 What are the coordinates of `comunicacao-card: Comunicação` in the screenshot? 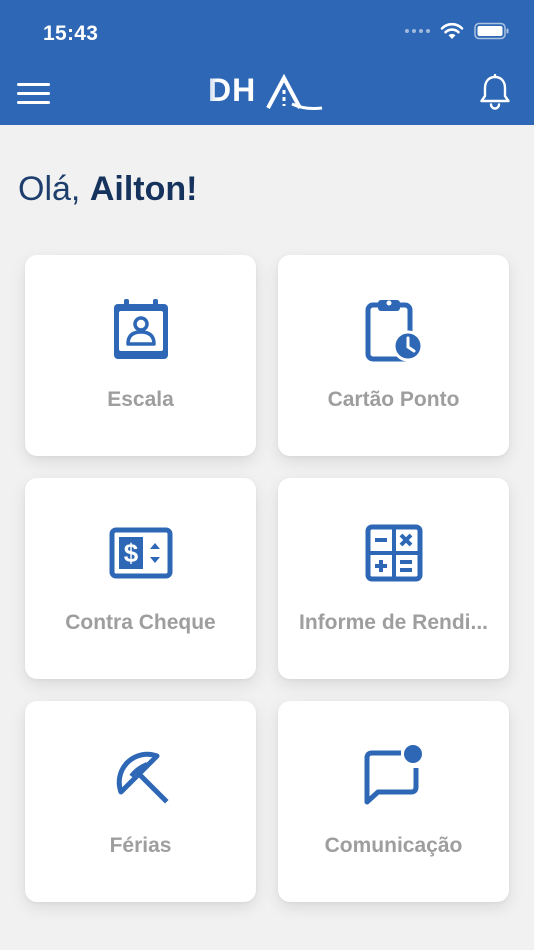 It's located at (393, 801).